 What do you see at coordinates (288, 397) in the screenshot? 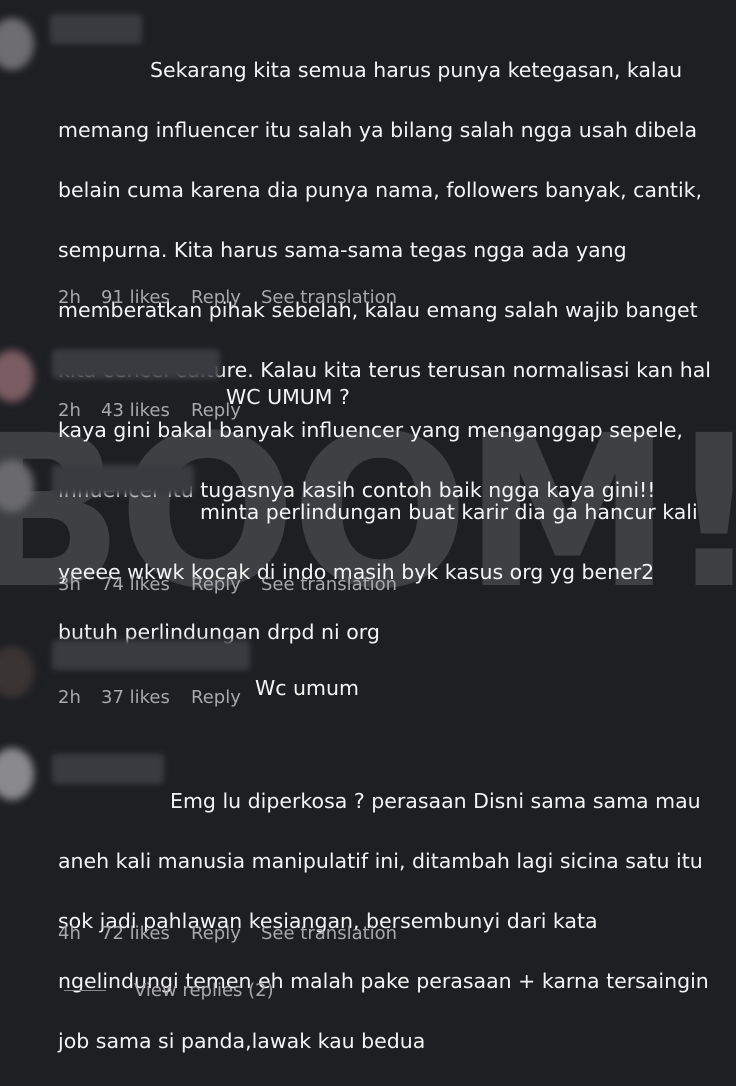
I see `text-line: WC UMUM ?` at bounding box center [288, 397].